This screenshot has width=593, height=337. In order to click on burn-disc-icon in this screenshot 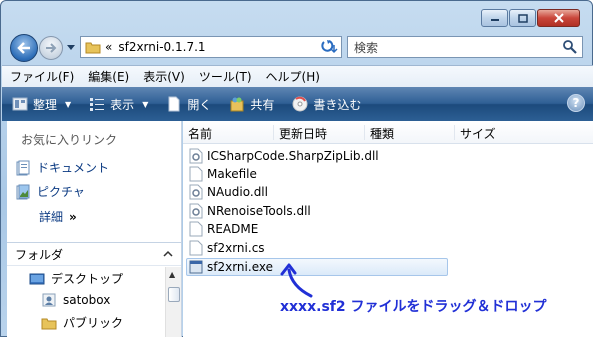, I will do `click(300, 104)`.